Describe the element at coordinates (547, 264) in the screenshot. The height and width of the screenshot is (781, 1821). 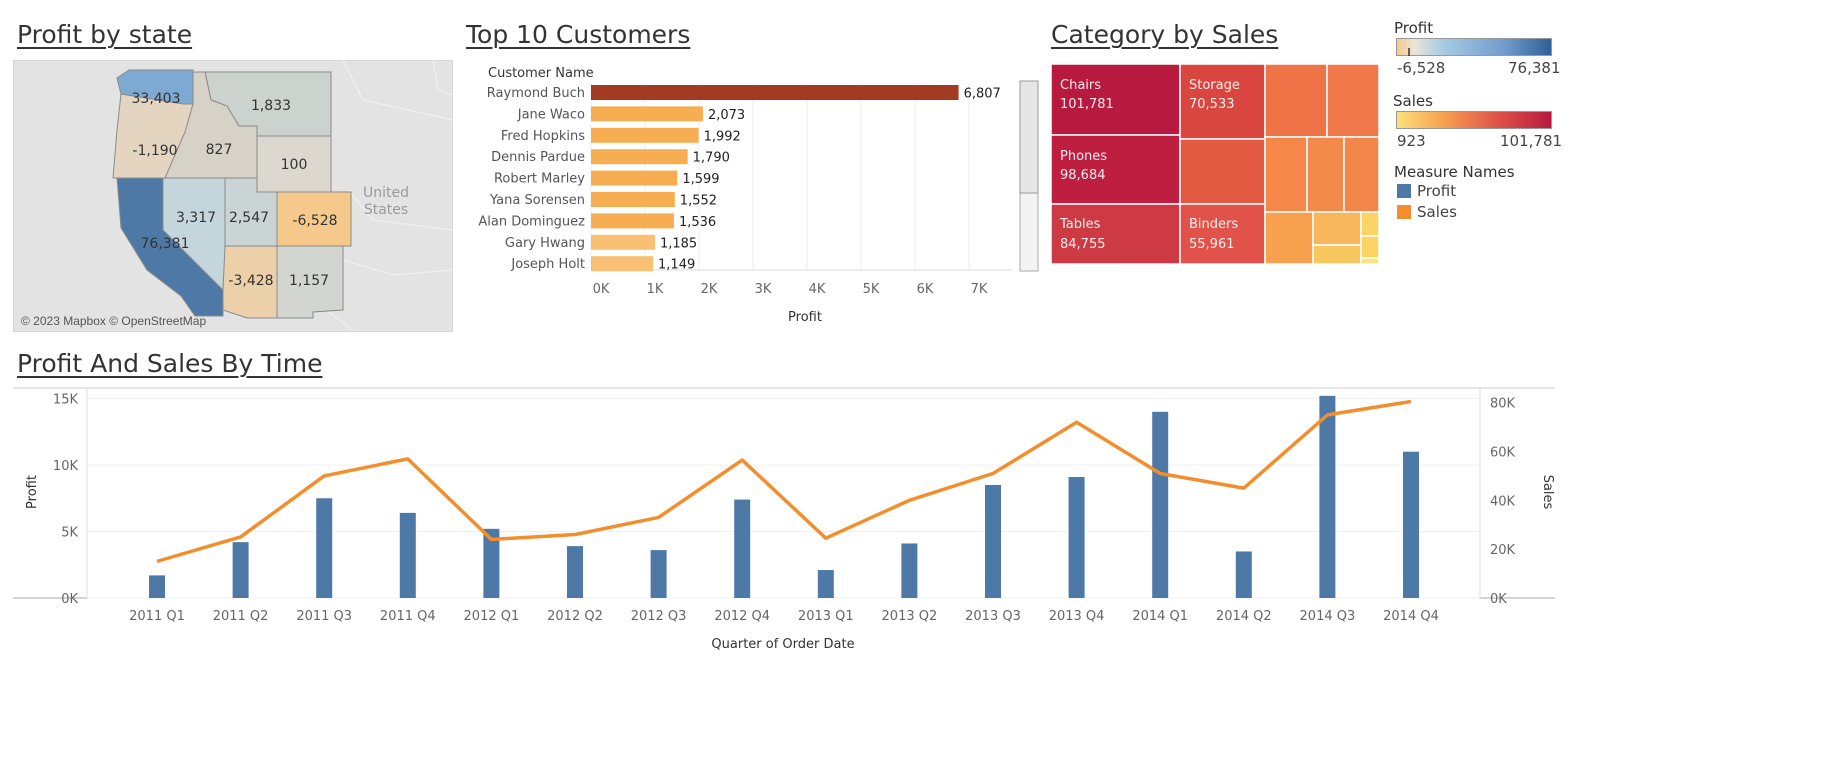
I see `customer-name-label: Joseph Holt` at that location.